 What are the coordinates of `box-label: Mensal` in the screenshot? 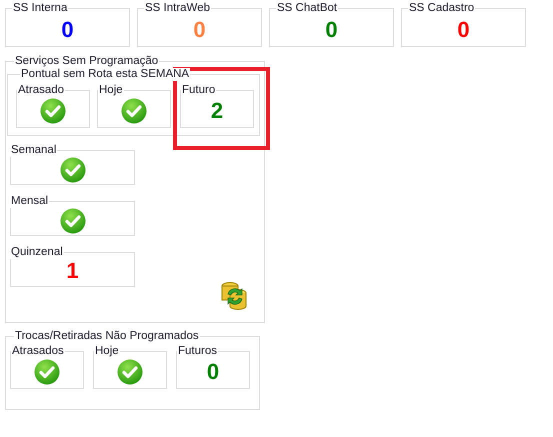 It's located at (30, 201).